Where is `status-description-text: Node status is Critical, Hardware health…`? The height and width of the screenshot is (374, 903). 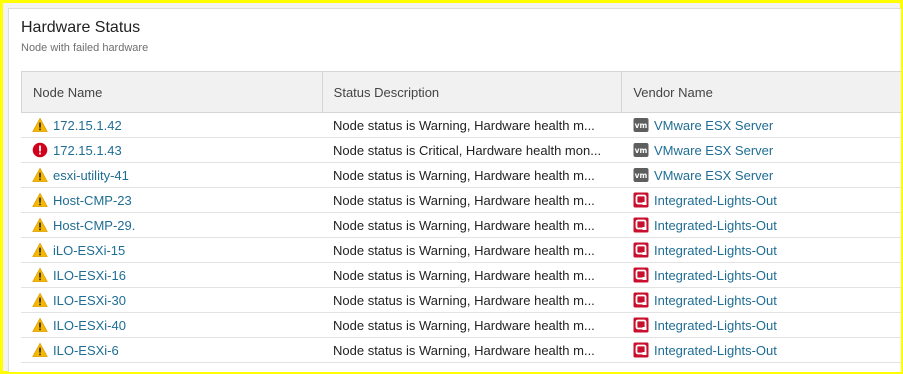
status-description-text: Node status is Critical, Hardware health… is located at coordinates (467, 150).